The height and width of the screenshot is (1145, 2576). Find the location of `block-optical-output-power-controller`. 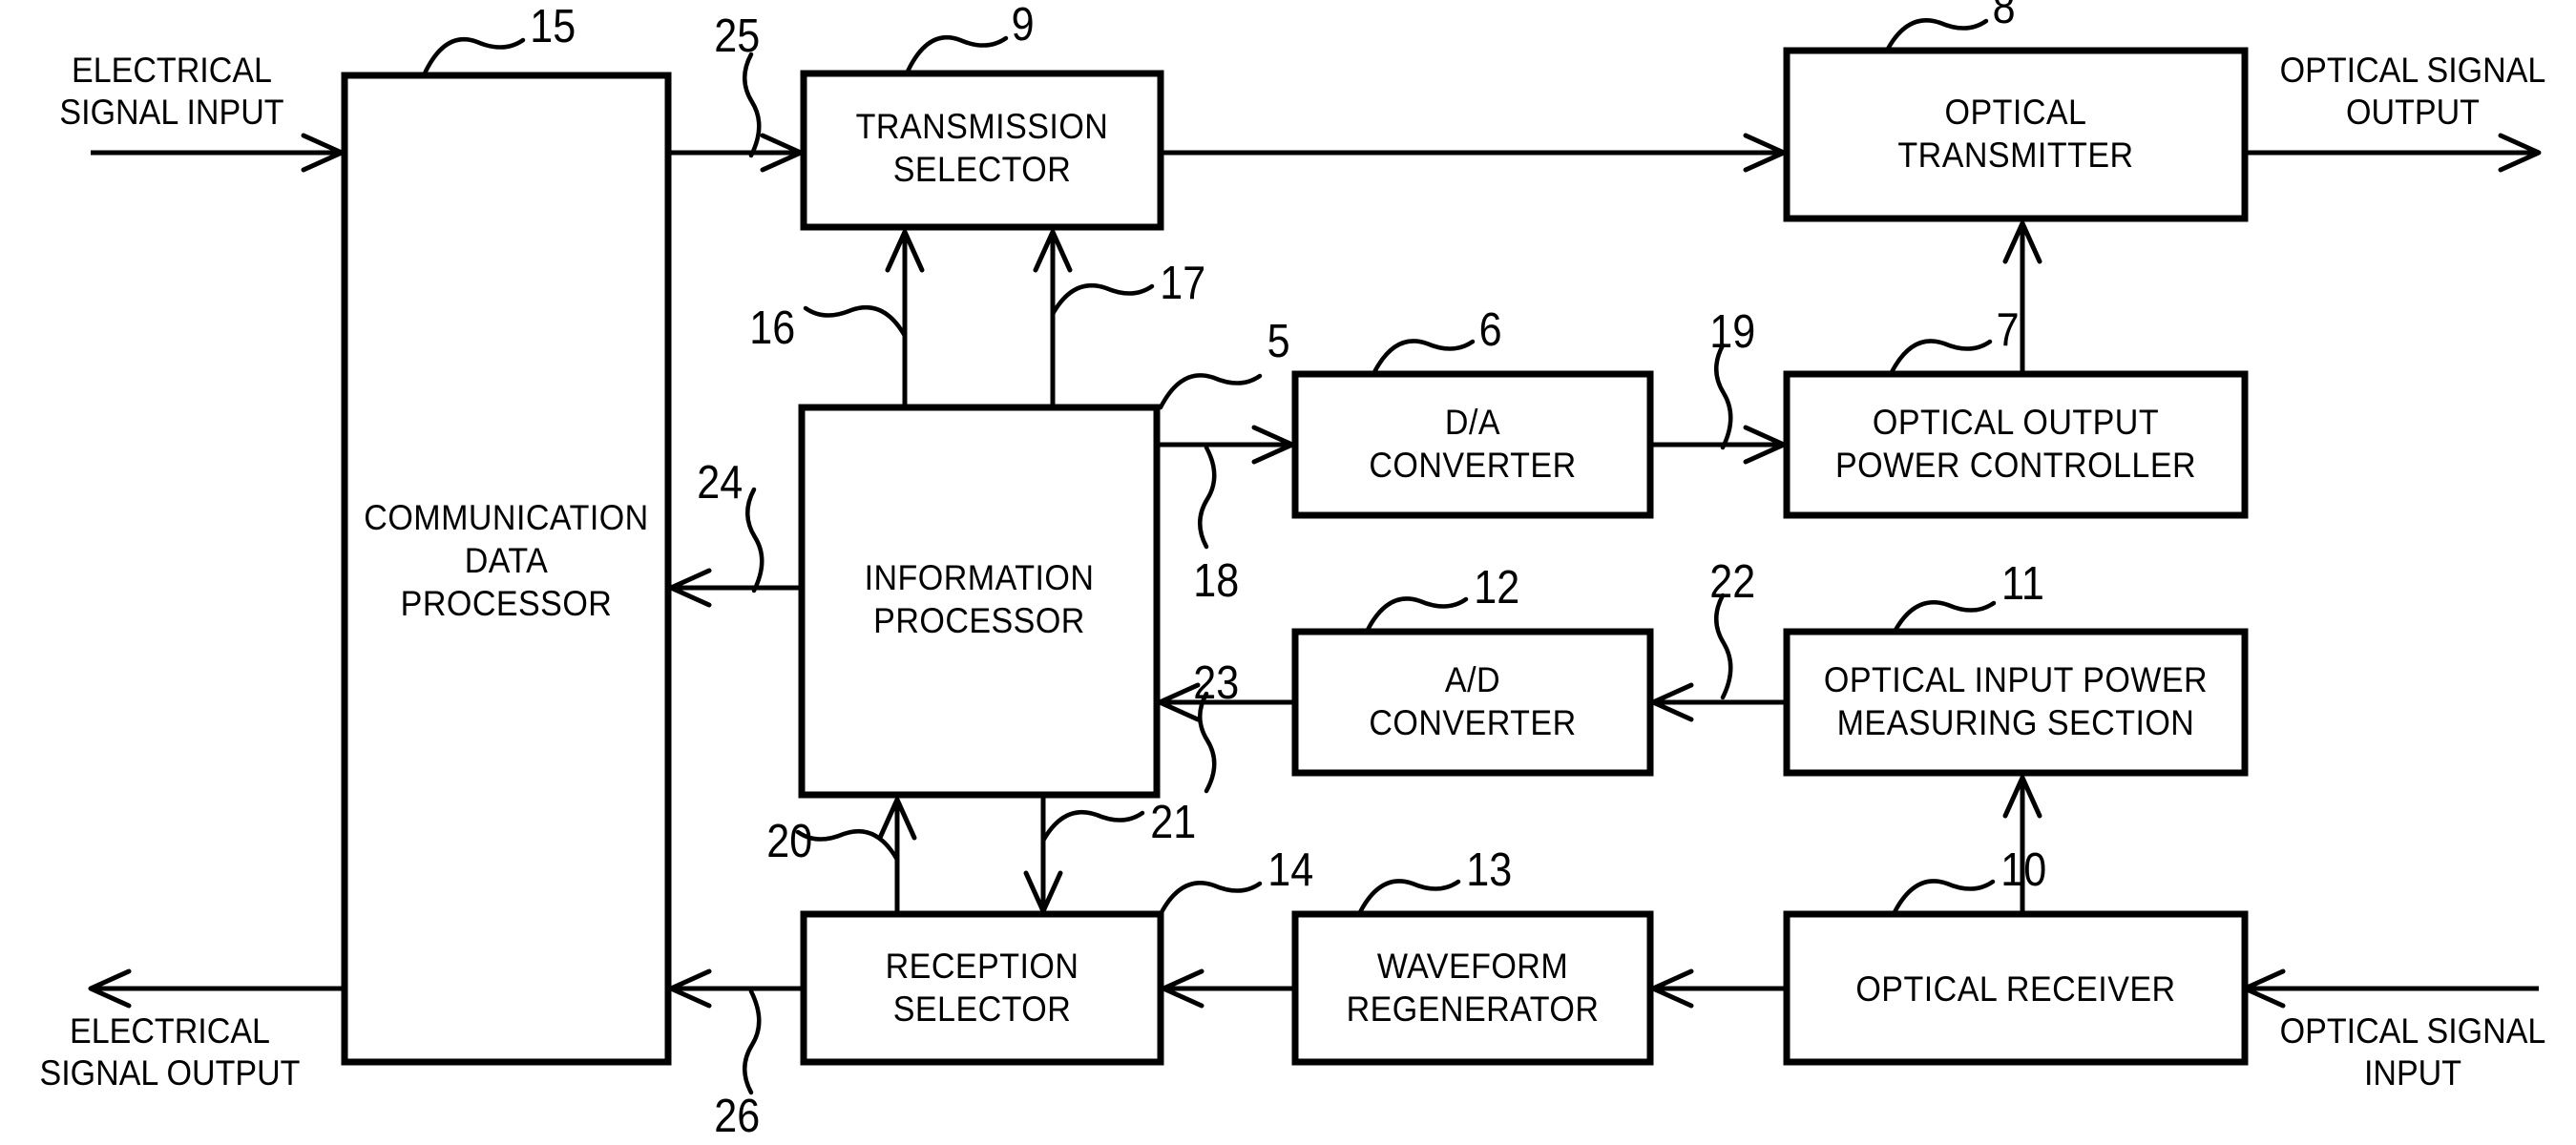

block-optical-output-power-controller is located at coordinates (2016, 445).